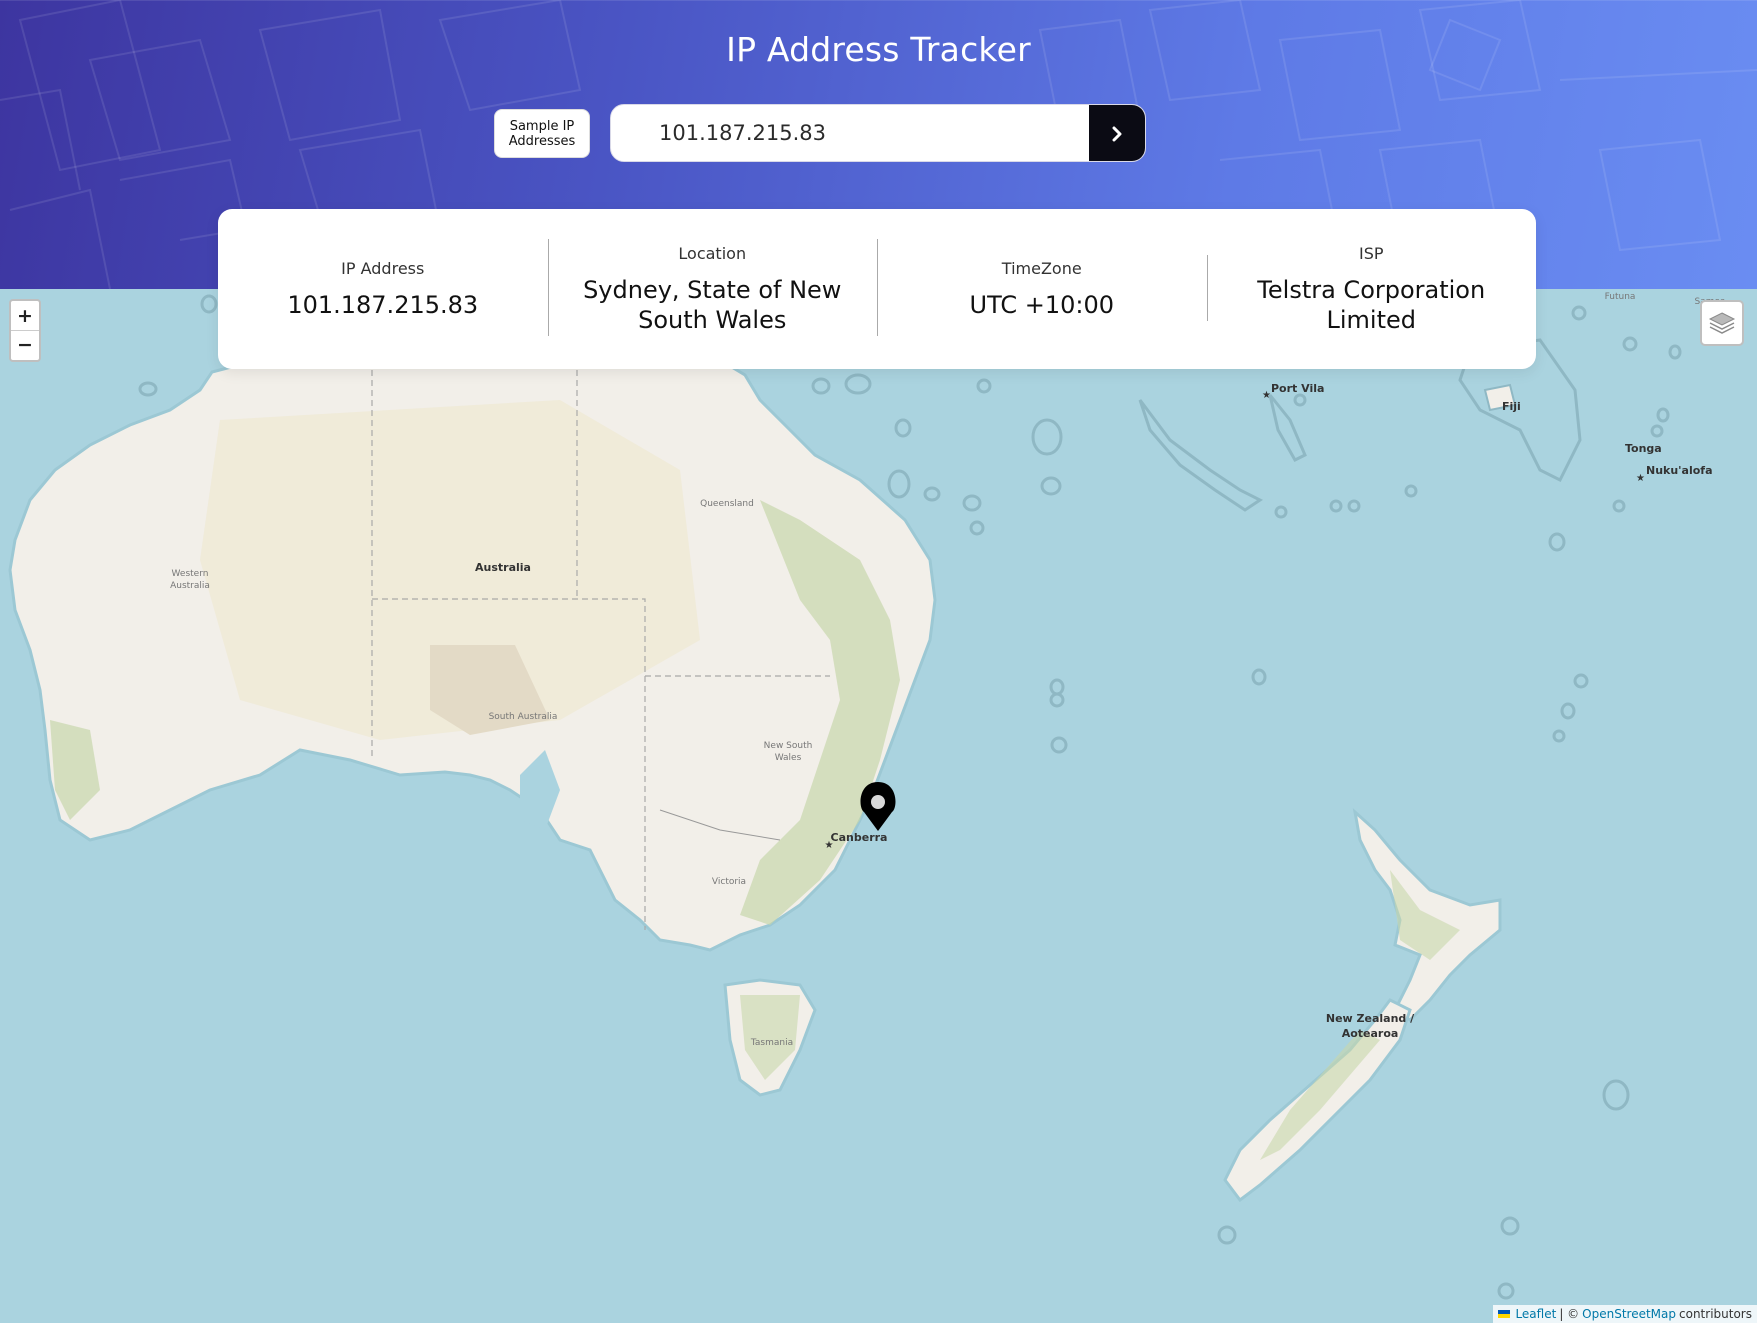 This screenshot has width=1757, height=1323. I want to click on map-label-victoria: Victoria, so click(729, 882).